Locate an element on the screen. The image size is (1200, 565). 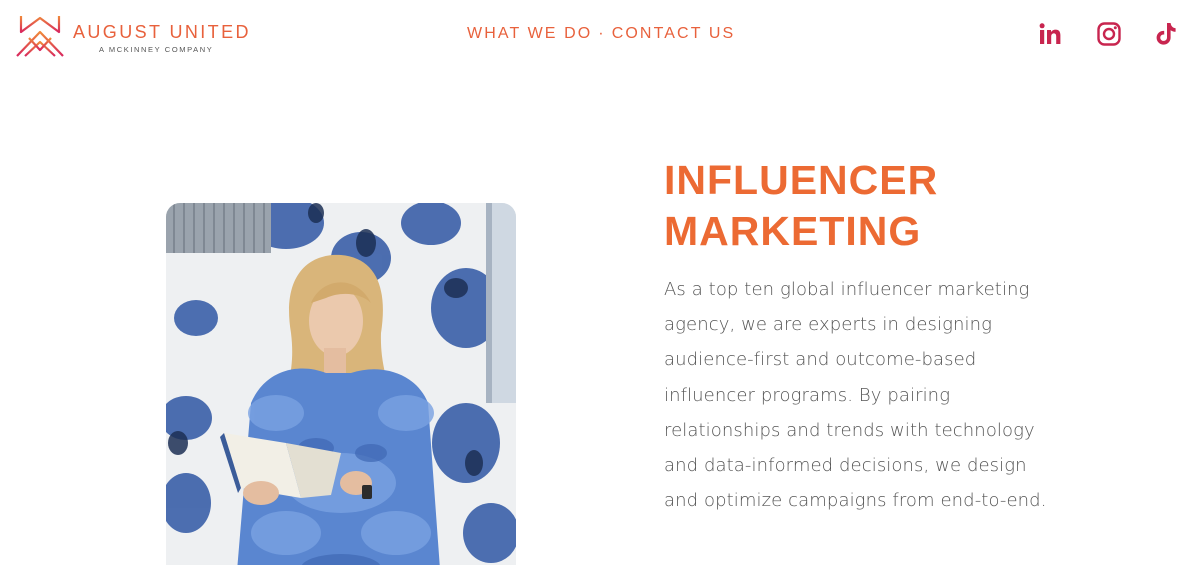
page-title: INFLUENCER MARKETING is located at coordinates (904, 206).